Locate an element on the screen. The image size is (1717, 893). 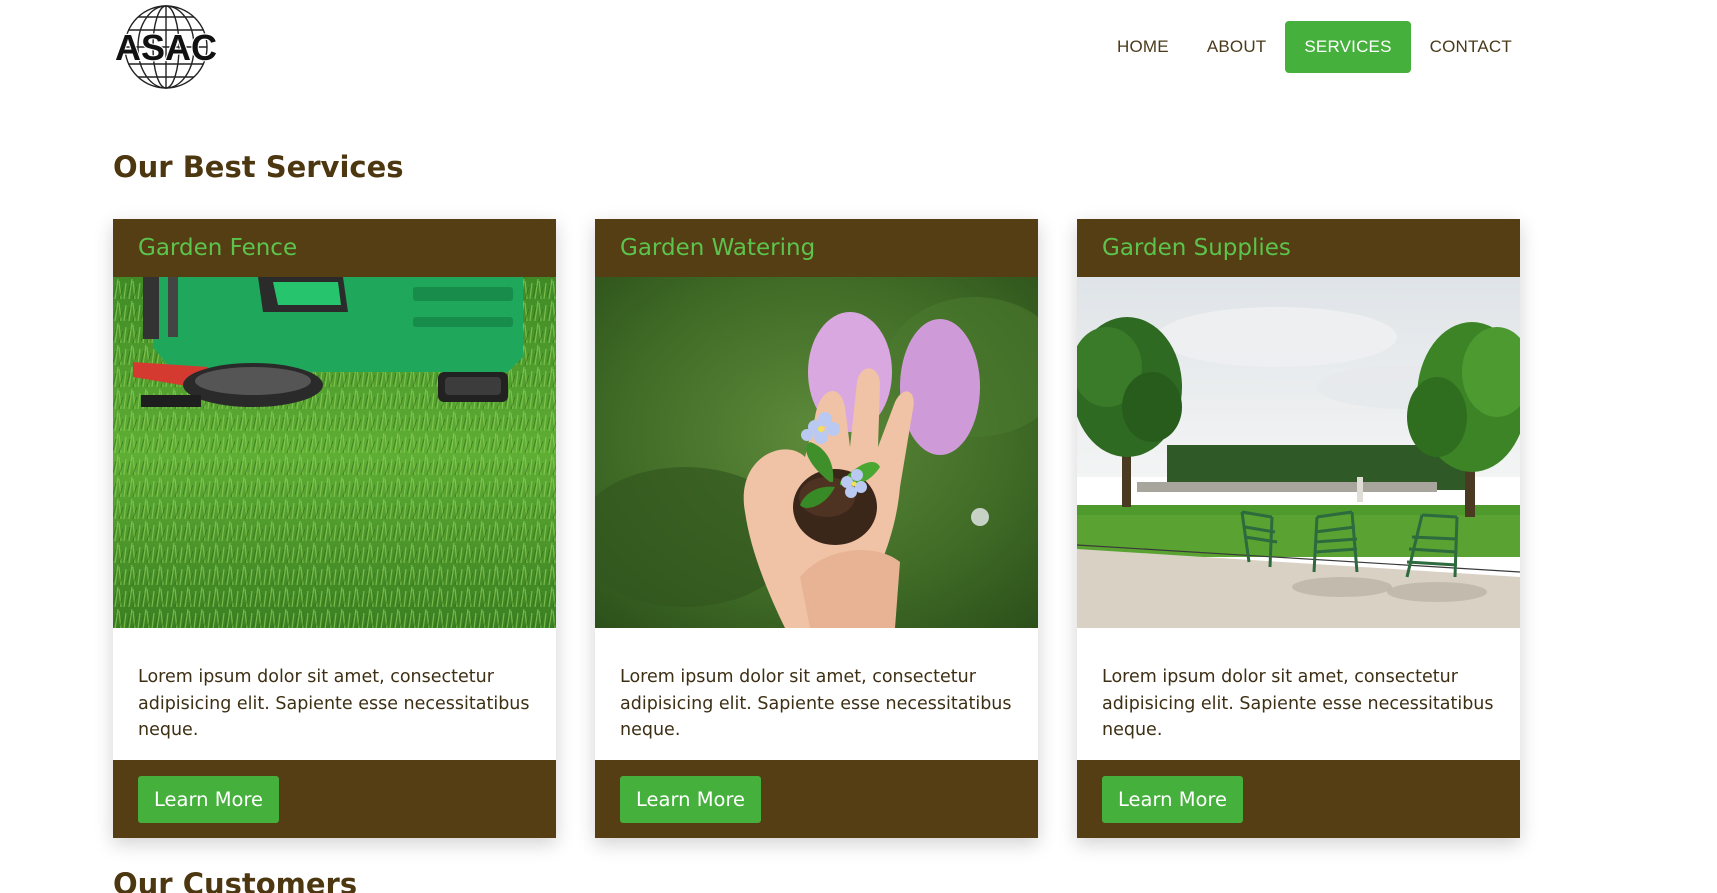
nav-about: ABOUT is located at coordinates (1237, 47).